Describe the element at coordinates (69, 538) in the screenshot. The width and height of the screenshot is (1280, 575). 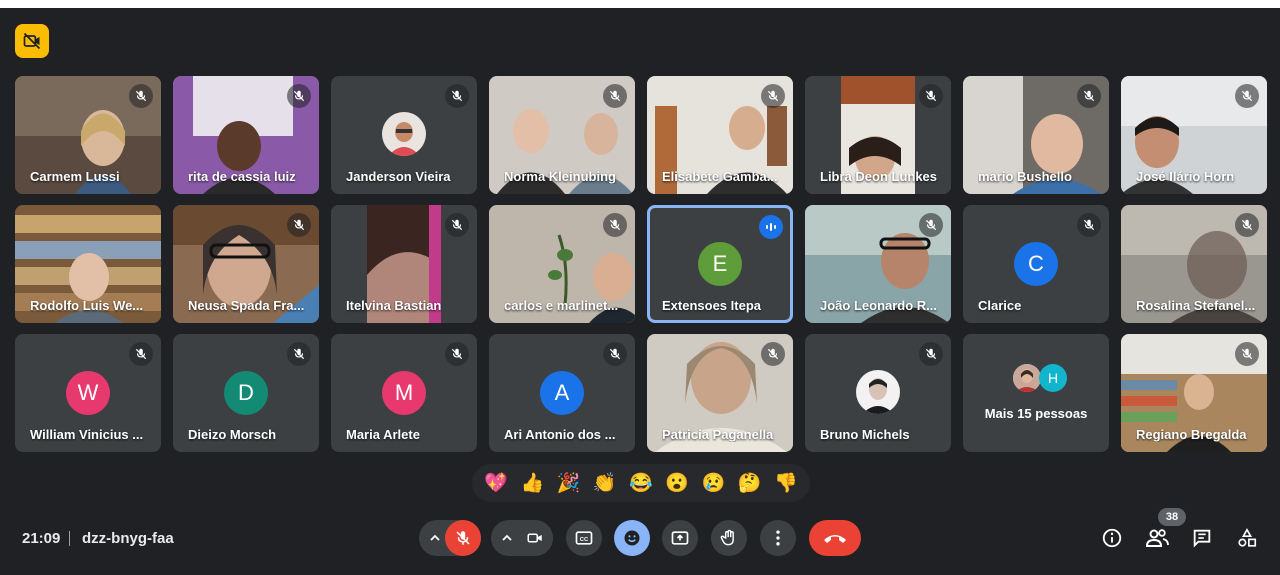
I see `divider` at that location.